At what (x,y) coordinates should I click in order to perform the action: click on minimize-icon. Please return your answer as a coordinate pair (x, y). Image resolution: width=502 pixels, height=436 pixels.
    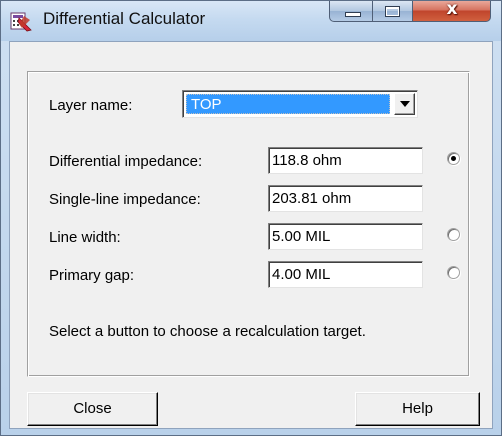
    Looking at the image, I should click on (353, 14).